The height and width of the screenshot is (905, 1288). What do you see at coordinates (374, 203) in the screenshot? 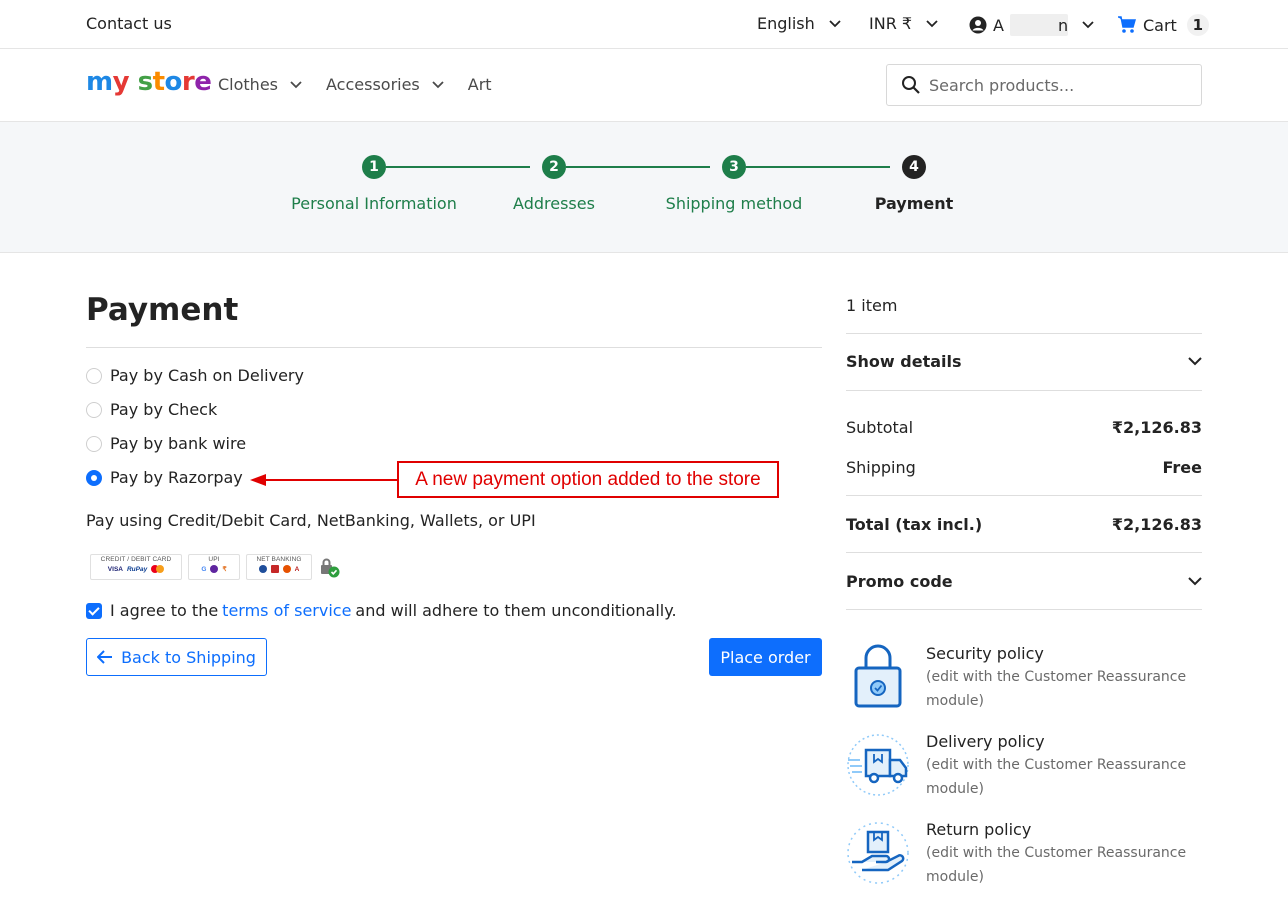
I see `step-1-label: Personal Information` at bounding box center [374, 203].